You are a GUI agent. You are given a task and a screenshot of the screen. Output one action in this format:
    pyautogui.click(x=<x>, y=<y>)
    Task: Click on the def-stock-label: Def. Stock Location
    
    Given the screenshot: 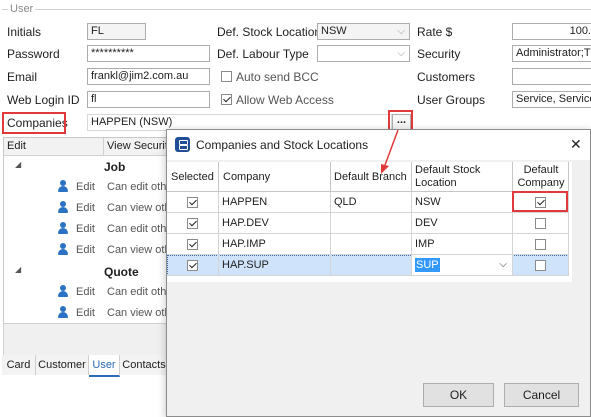 What is the action you would take?
    pyautogui.click(x=269, y=32)
    